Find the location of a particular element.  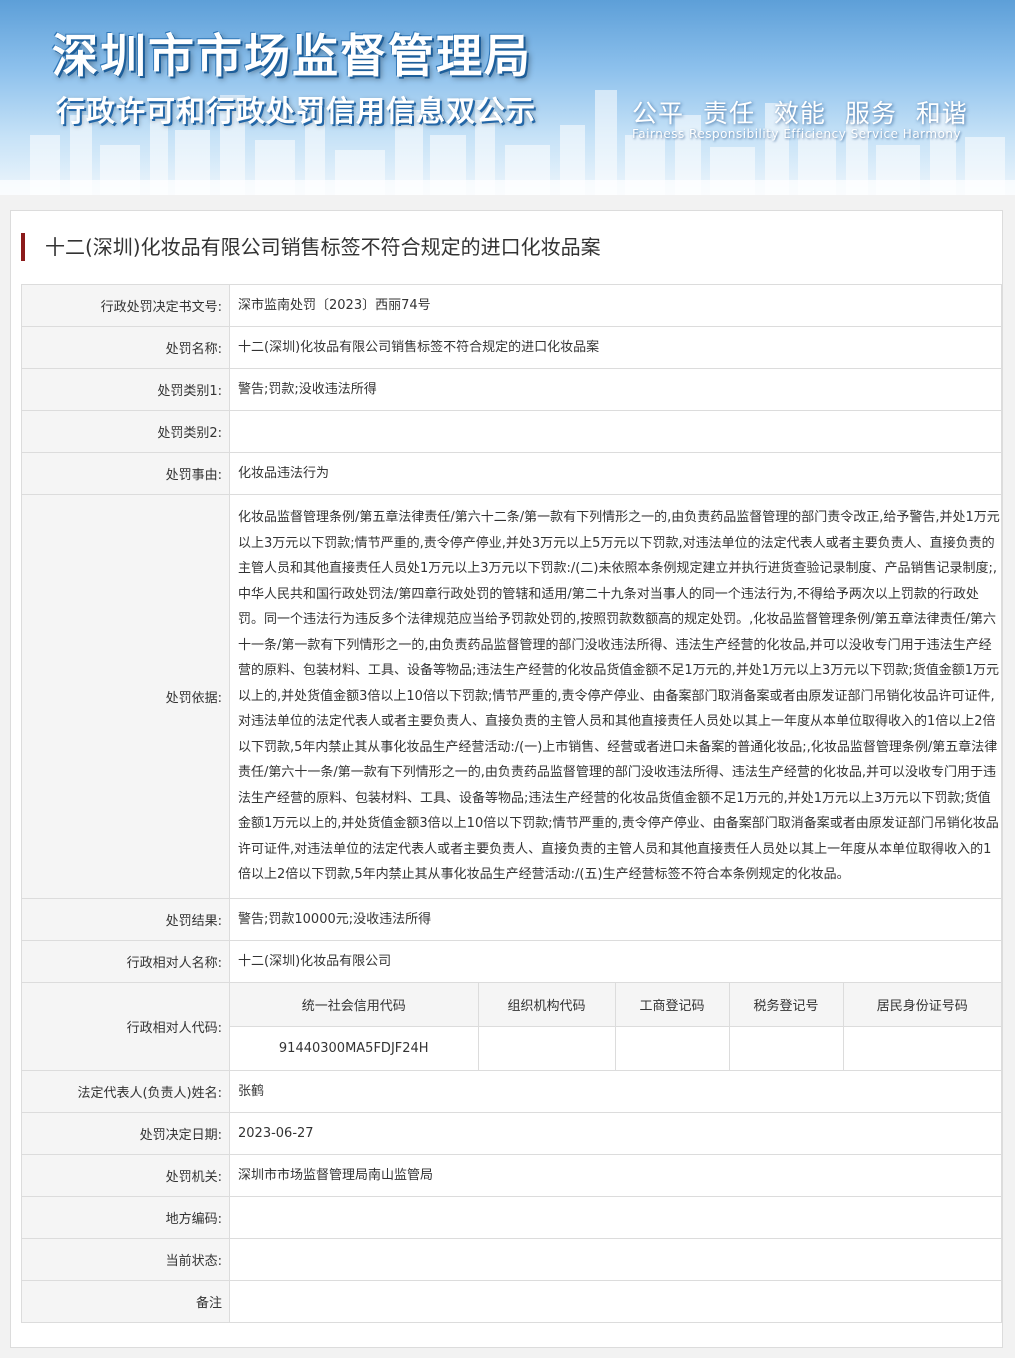

field-label: 处罚机关: is located at coordinates (125, 1175).